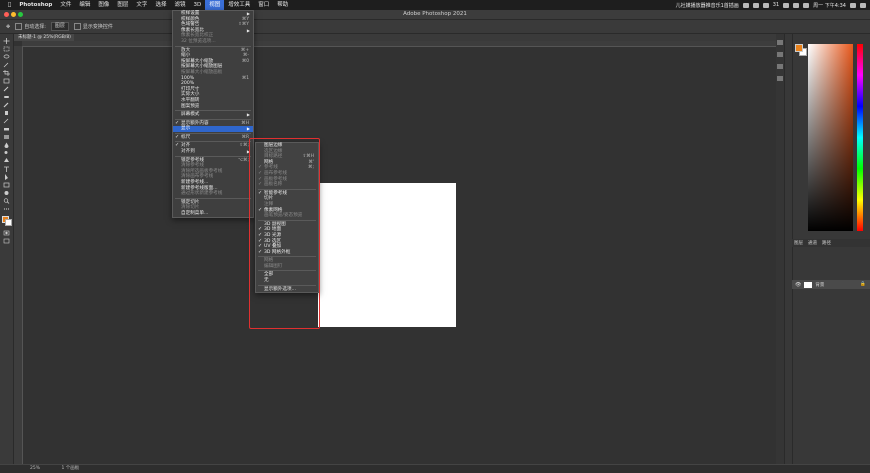 The height and width of the screenshot is (473, 870). I want to click on path-selection-tool-icon, so click(6, 177).